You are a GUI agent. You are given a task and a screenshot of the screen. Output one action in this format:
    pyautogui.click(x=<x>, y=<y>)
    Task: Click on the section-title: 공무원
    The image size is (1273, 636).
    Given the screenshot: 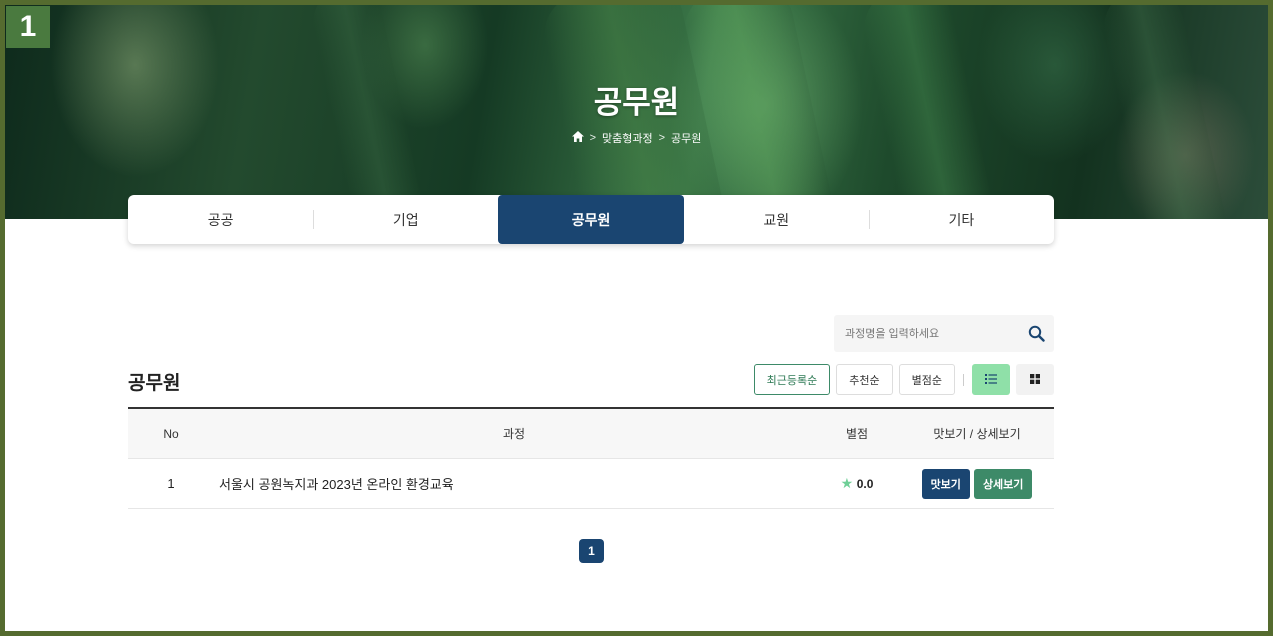 What is the action you would take?
    pyautogui.click(x=154, y=383)
    